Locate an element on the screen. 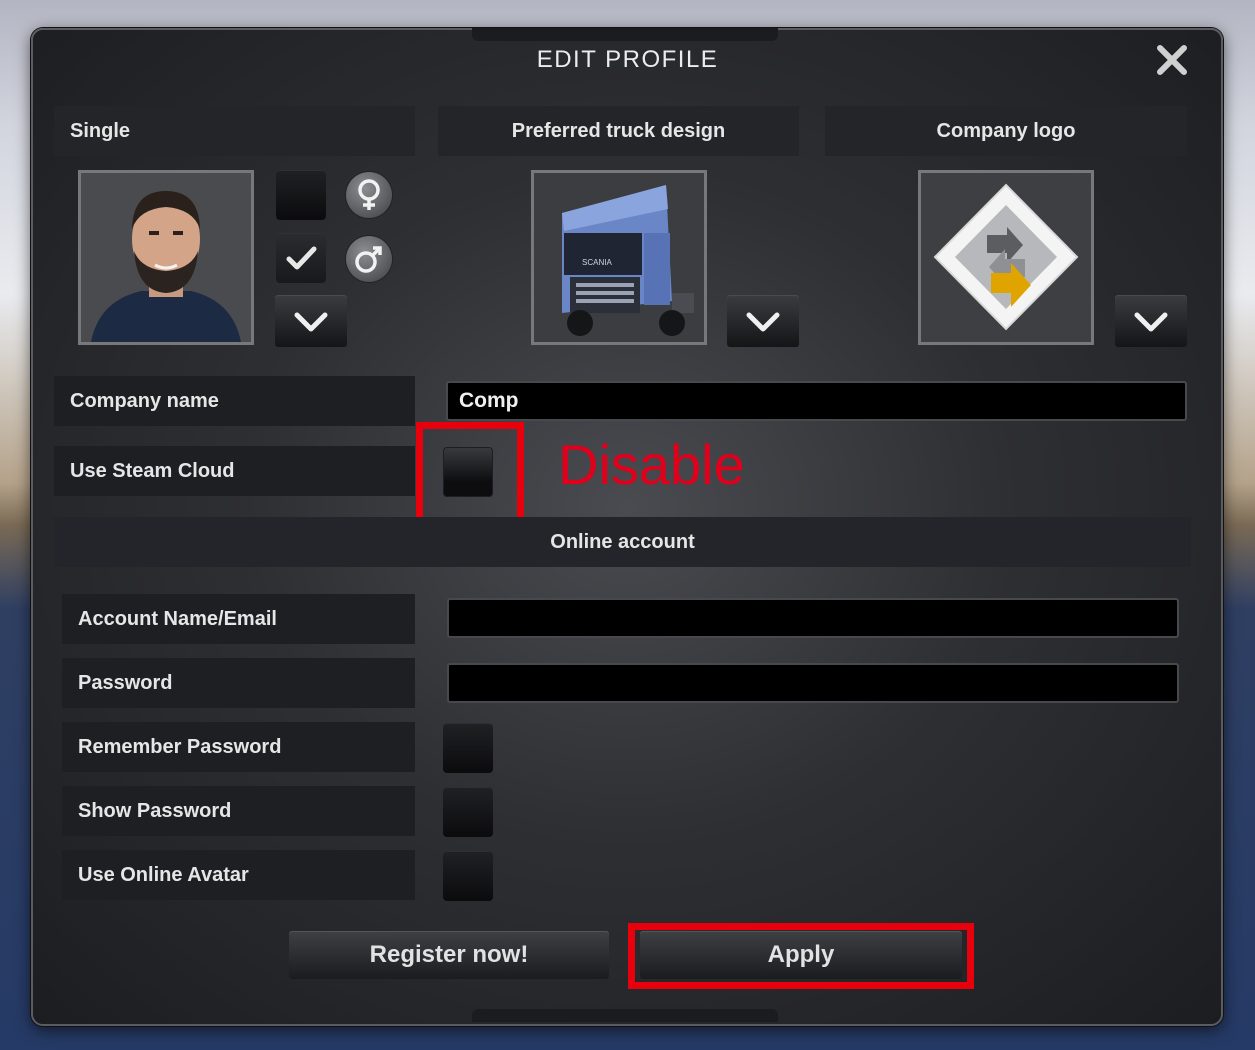 Image resolution: width=1255 pixels, height=1050 pixels. steam-cloud-highlight-box is located at coordinates (470, 473).